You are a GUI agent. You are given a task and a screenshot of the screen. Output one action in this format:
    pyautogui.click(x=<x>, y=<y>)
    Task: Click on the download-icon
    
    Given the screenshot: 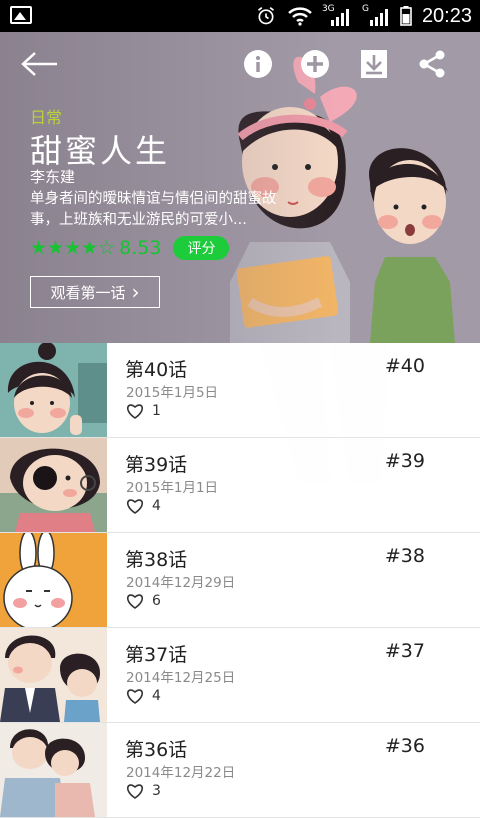 What is the action you would take?
    pyautogui.click(x=374, y=64)
    